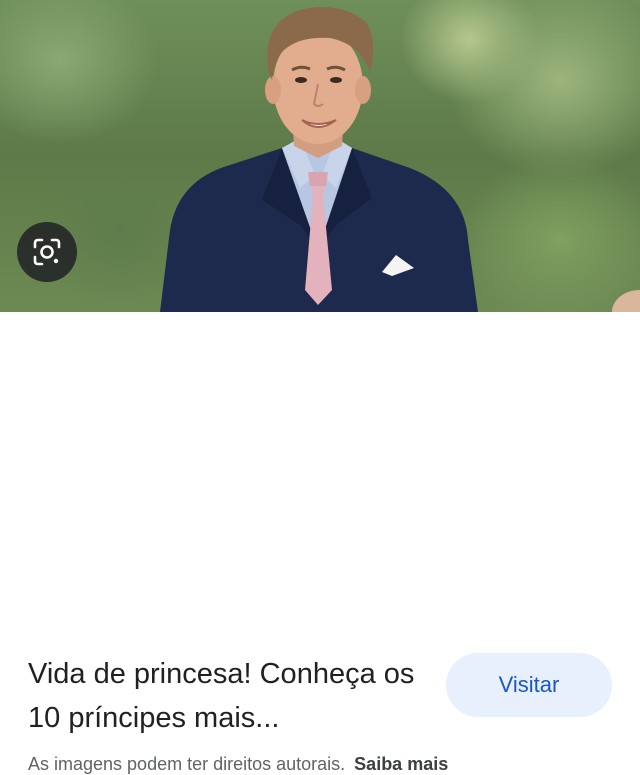 This screenshot has height=775, width=640. Describe the element at coordinates (187, 764) in the screenshot. I see `copyright-text: As imagens podem ter direitos autorais.` at that location.